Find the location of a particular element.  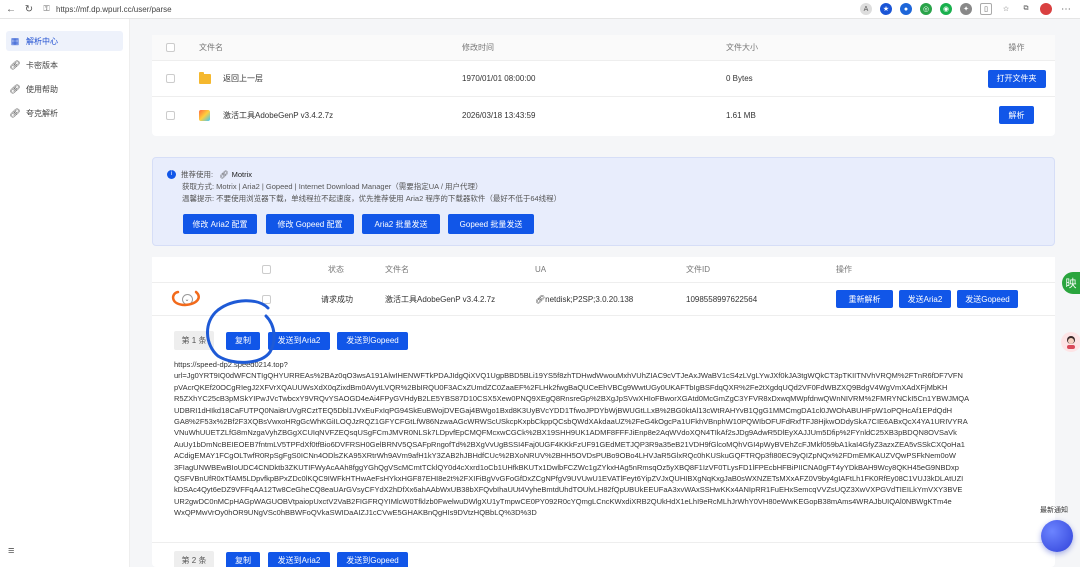

assistant-avatar is located at coordinates (1070, 342).